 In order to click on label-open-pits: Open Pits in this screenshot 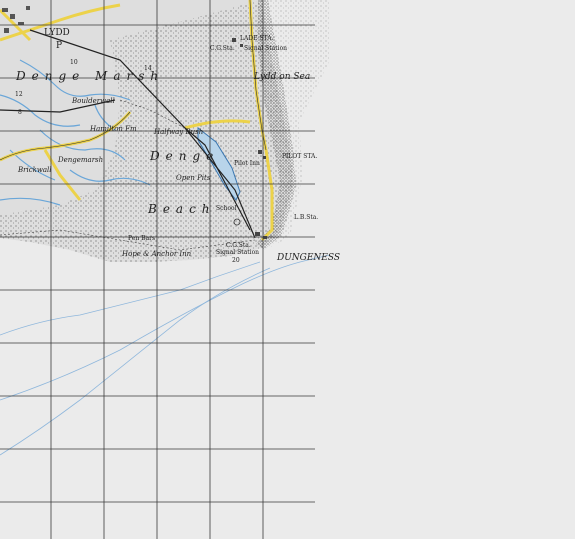, I will do `click(193, 178)`.